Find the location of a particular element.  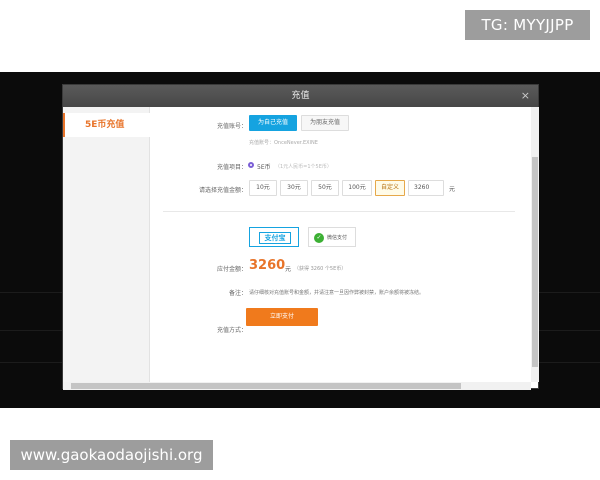

alipay-option: 支付宝 is located at coordinates (274, 237).